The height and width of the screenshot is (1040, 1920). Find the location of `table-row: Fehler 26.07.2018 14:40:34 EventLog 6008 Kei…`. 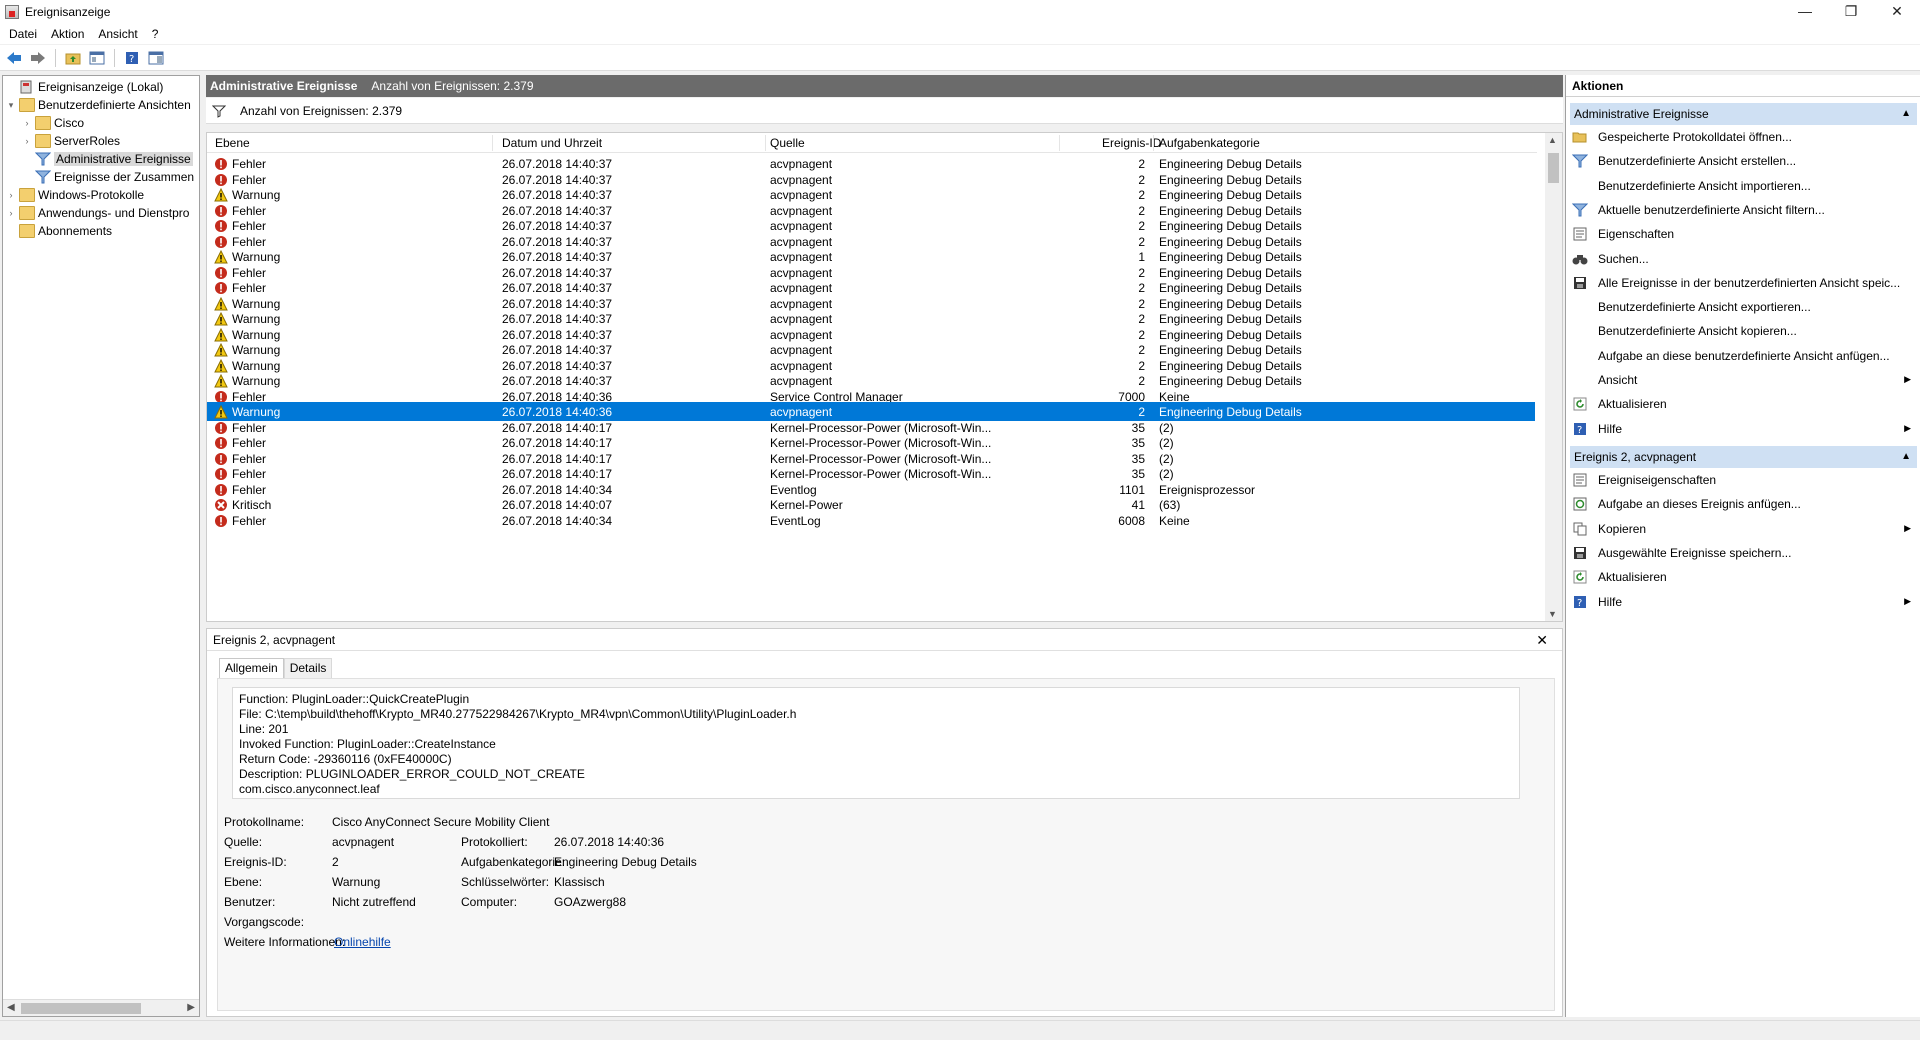

table-row: Fehler 26.07.2018 14:40:34 EventLog 6008 Kei… is located at coordinates (871, 520).